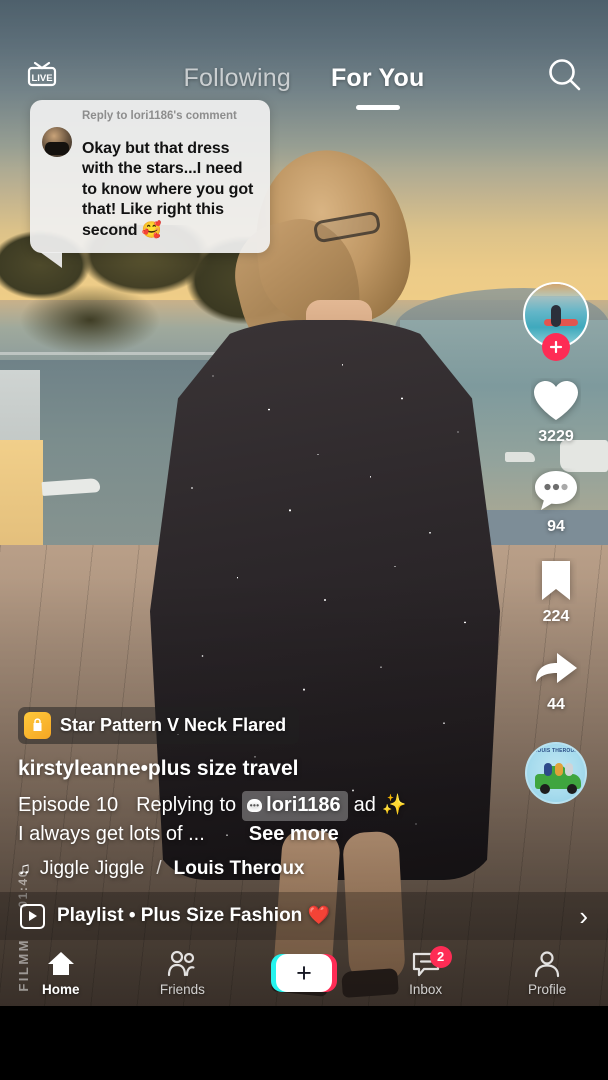 The image size is (608, 1080). What do you see at coordinates (556, 580) in the screenshot?
I see `bookmark-icon` at bounding box center [556, 580].